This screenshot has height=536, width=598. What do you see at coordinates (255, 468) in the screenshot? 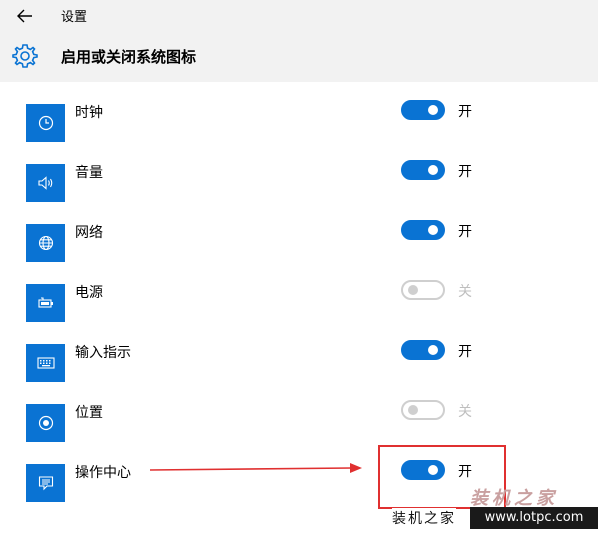
I see `annotation-arrow` at bounding box center [255, 468].